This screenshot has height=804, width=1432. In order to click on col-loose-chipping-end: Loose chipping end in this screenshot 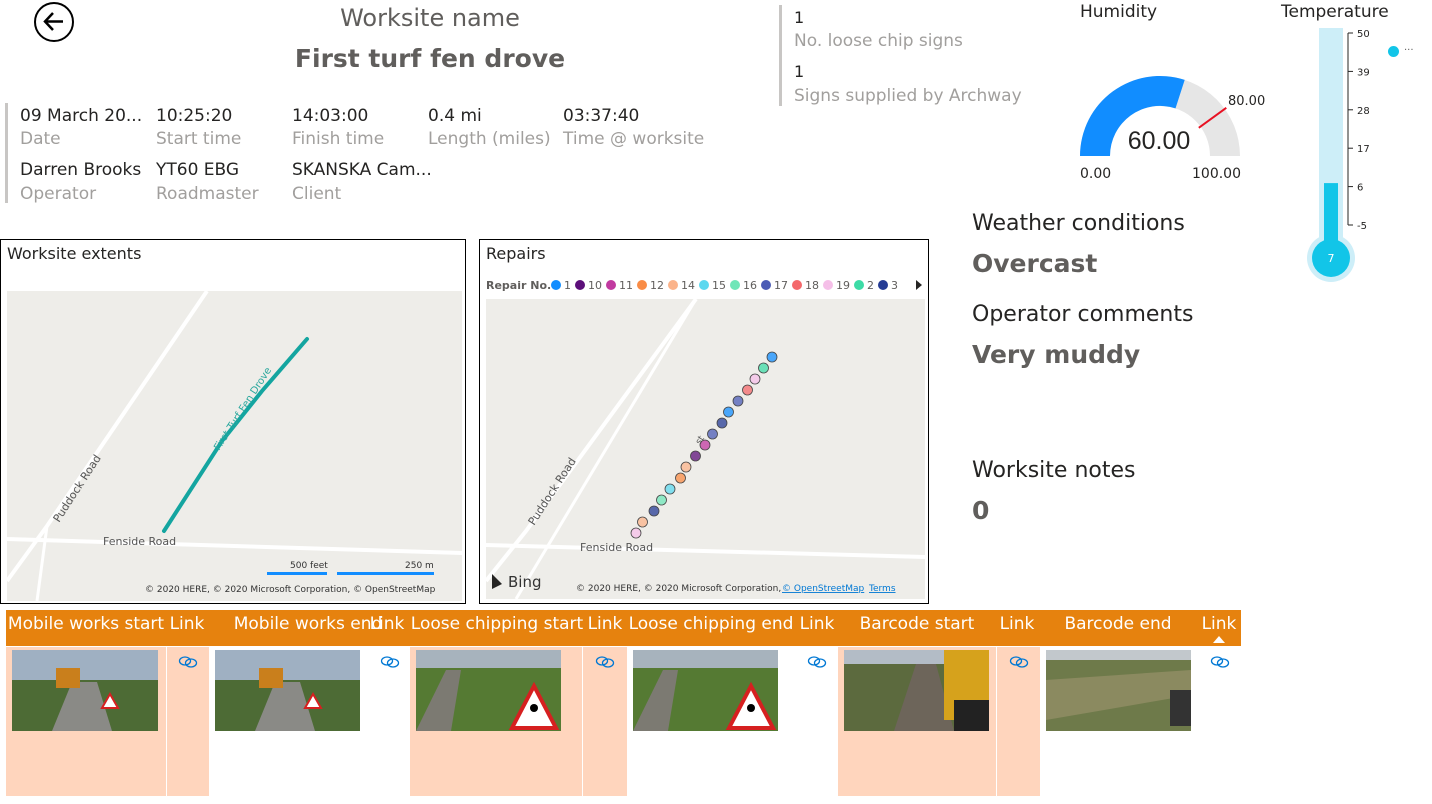, I will do `click(711, 628)`.